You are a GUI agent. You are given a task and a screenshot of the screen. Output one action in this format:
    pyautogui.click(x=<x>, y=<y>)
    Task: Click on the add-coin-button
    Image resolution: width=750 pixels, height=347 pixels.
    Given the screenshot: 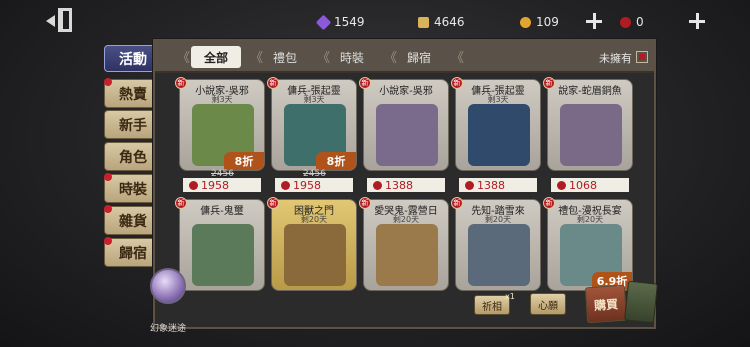 What is the action you would take?
    pyautogui.click(x=594, y=21)
    